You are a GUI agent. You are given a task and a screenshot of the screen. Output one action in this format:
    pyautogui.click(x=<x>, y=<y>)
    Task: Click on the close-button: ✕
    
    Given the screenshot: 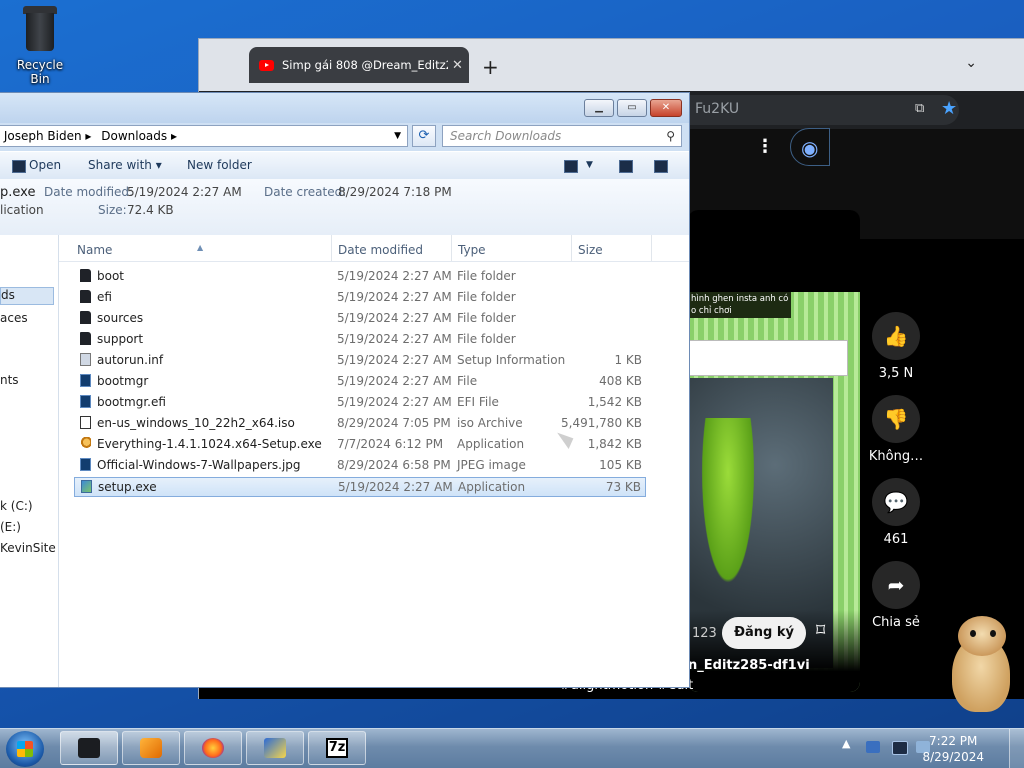 What is the action you would take?
    pyautogui.click(x=666, y=108)
    